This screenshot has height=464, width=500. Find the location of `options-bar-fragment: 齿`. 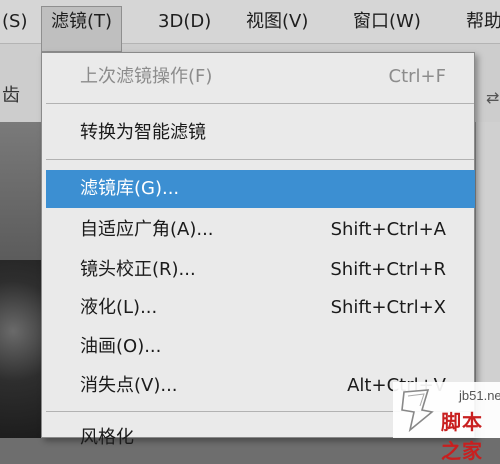

options-bar-fragment: 齿 is located at coordinates (11, 95).